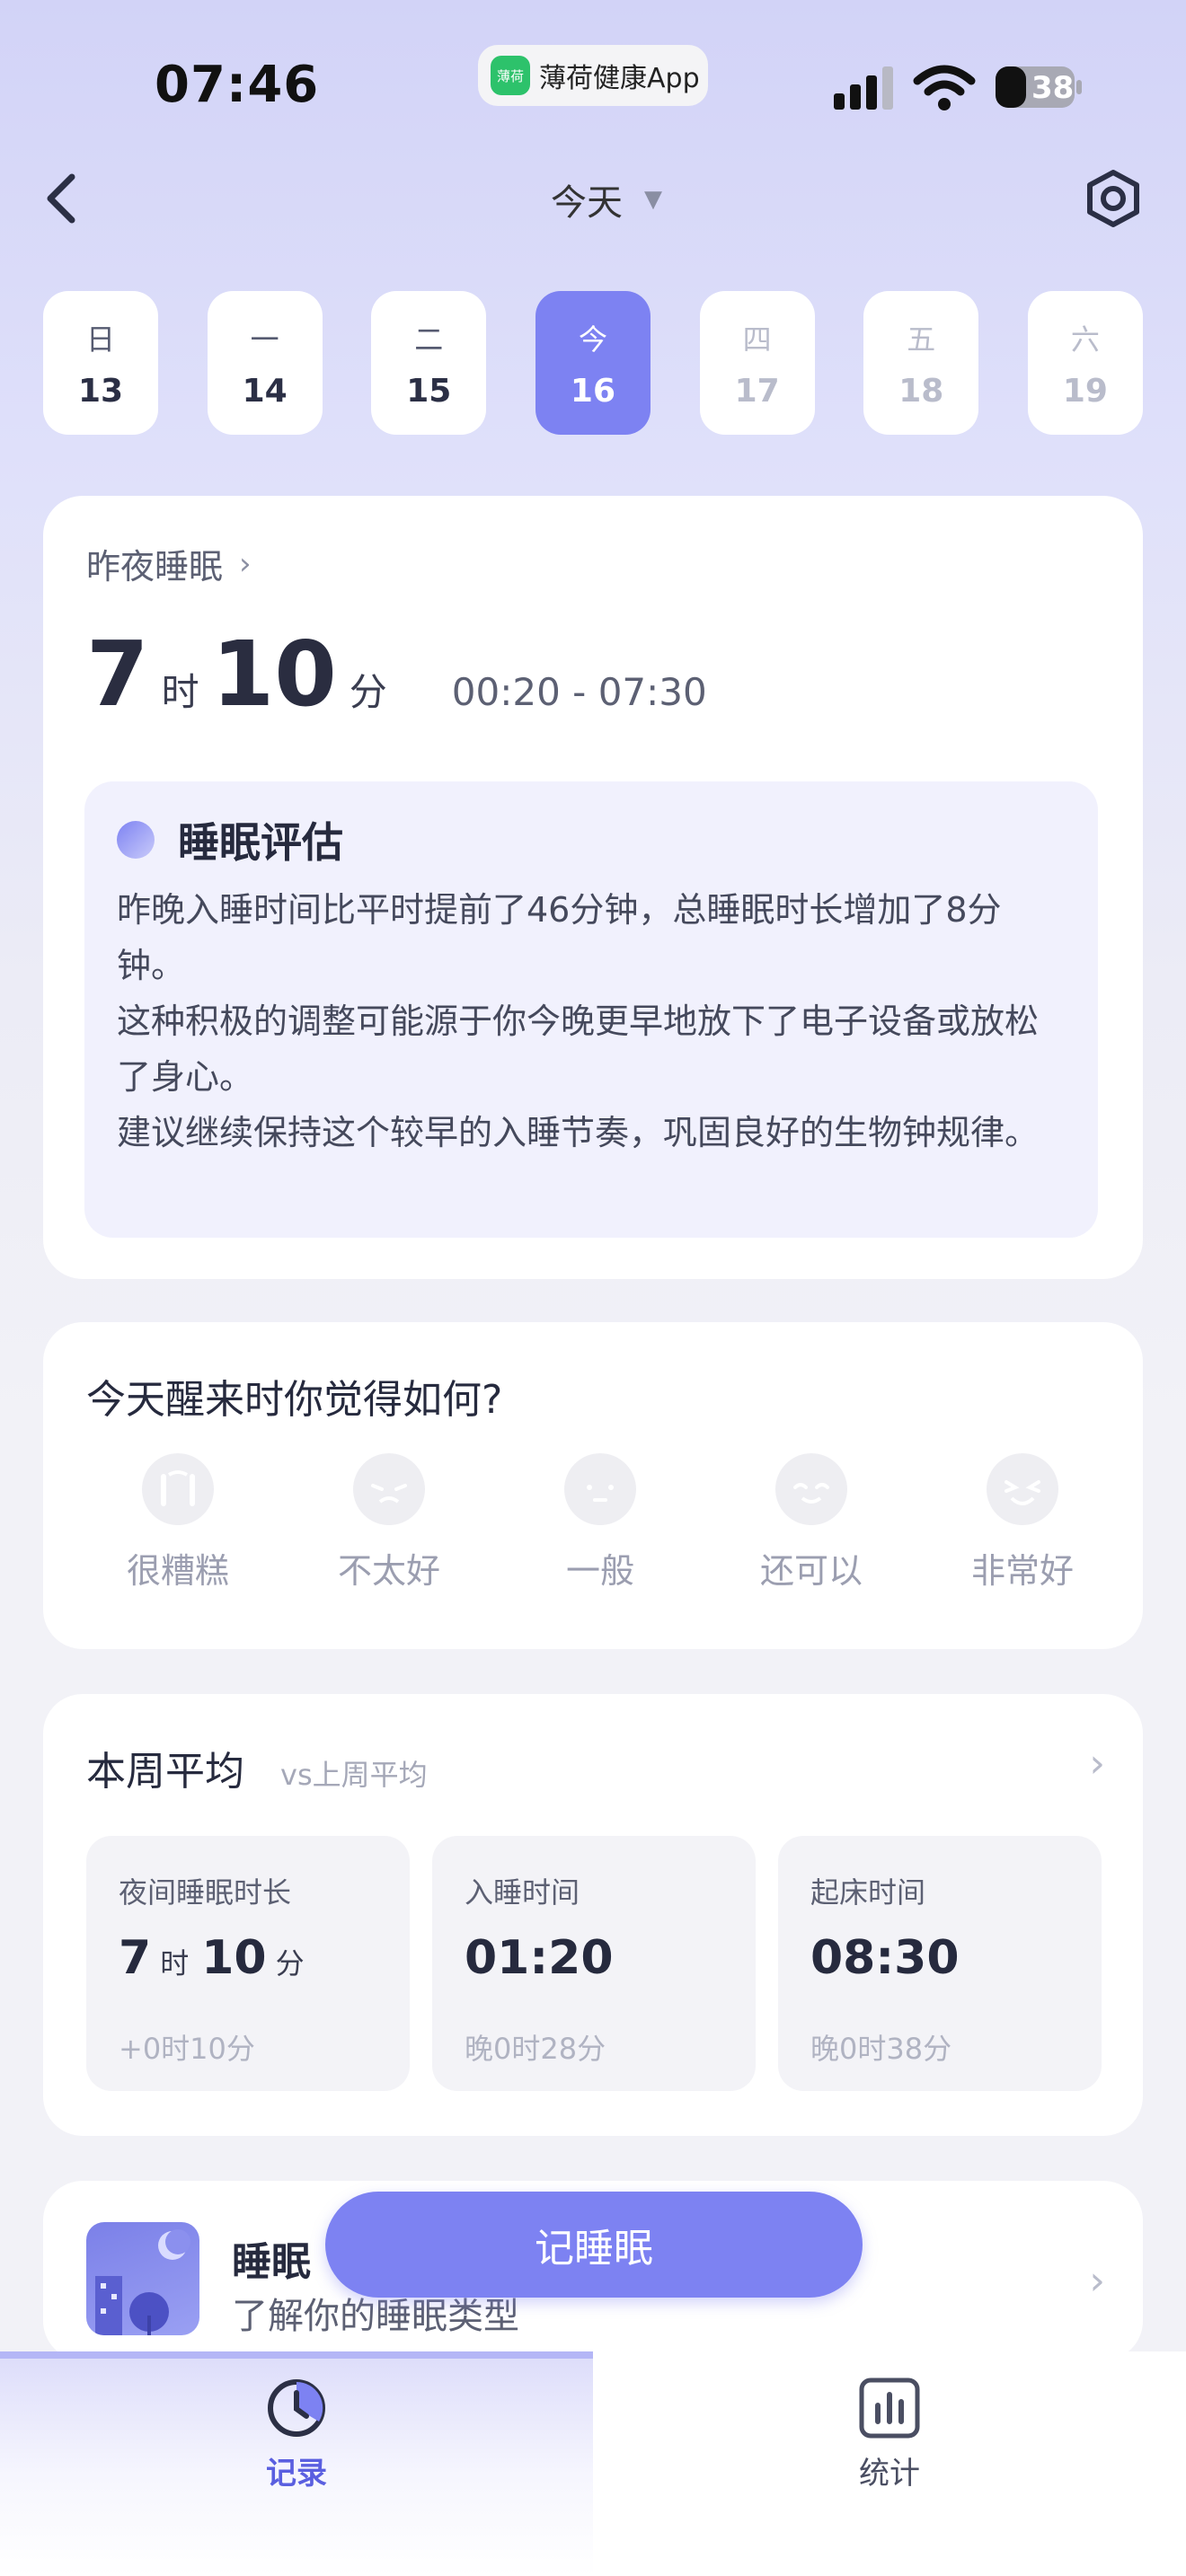 The height and width of the screenshot is (2576, 1186). I want to click on mood-options: 很糟糕 不太好 一般 还可以 非常好, so click(600, 1522).